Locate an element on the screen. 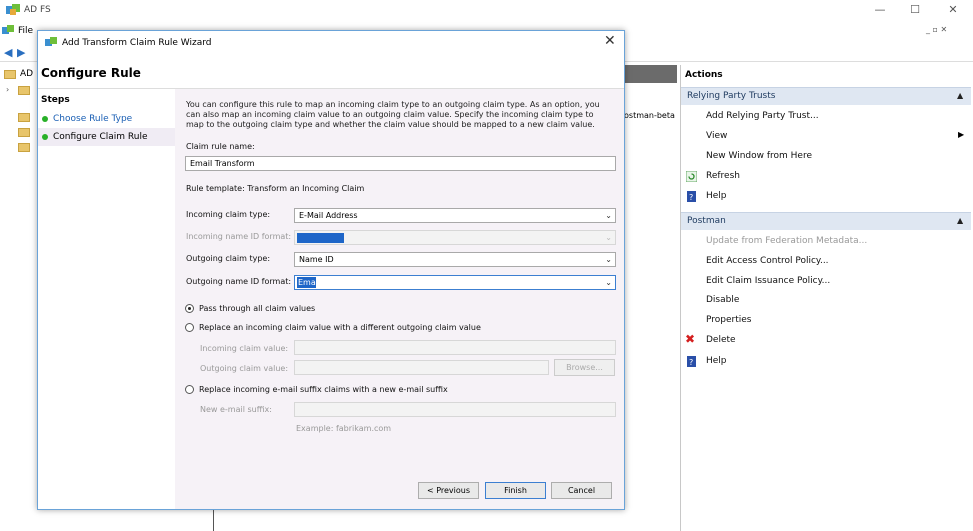  select-value: E-Mail Address is located at coordinates (328, 215).